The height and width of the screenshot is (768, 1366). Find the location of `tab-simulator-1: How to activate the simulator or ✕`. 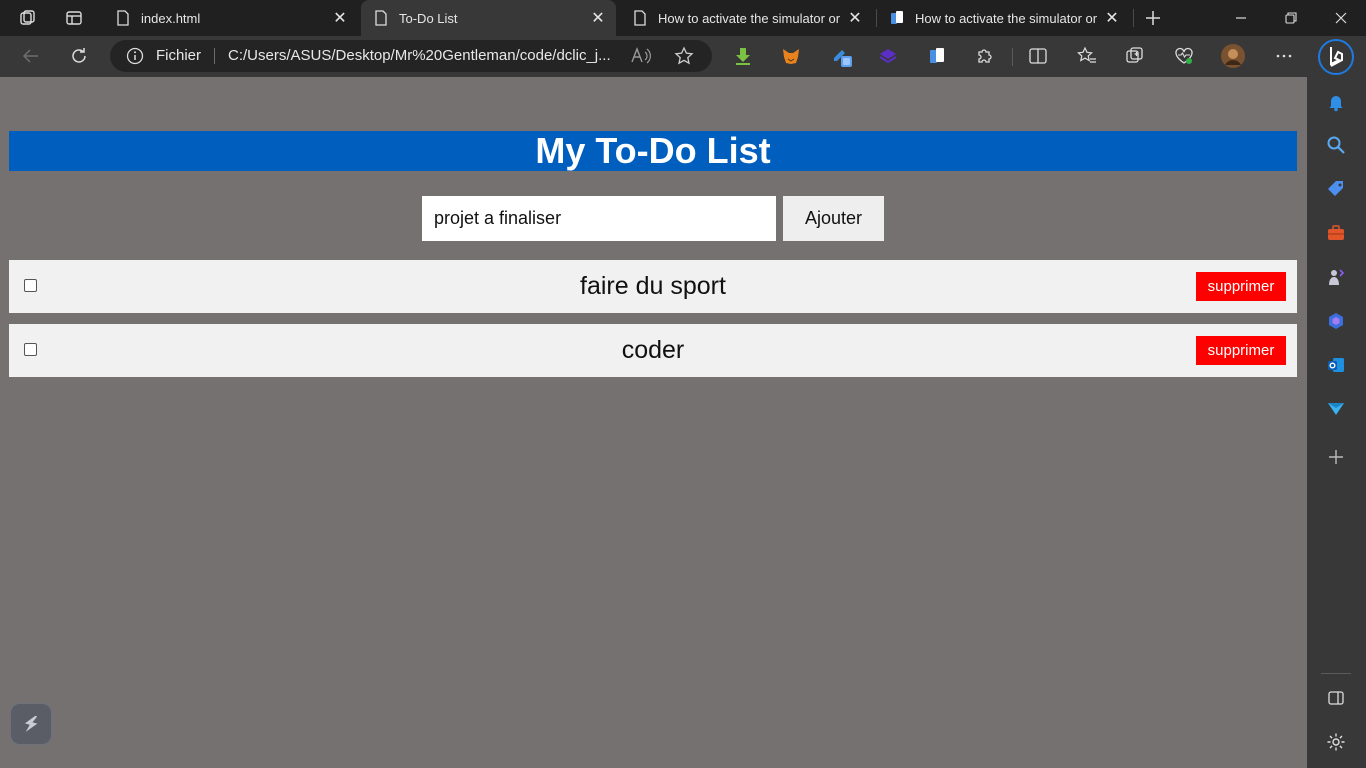

tab-simulator-1: How to activate the simulator or ✕ is located at coordinates (746, 18).